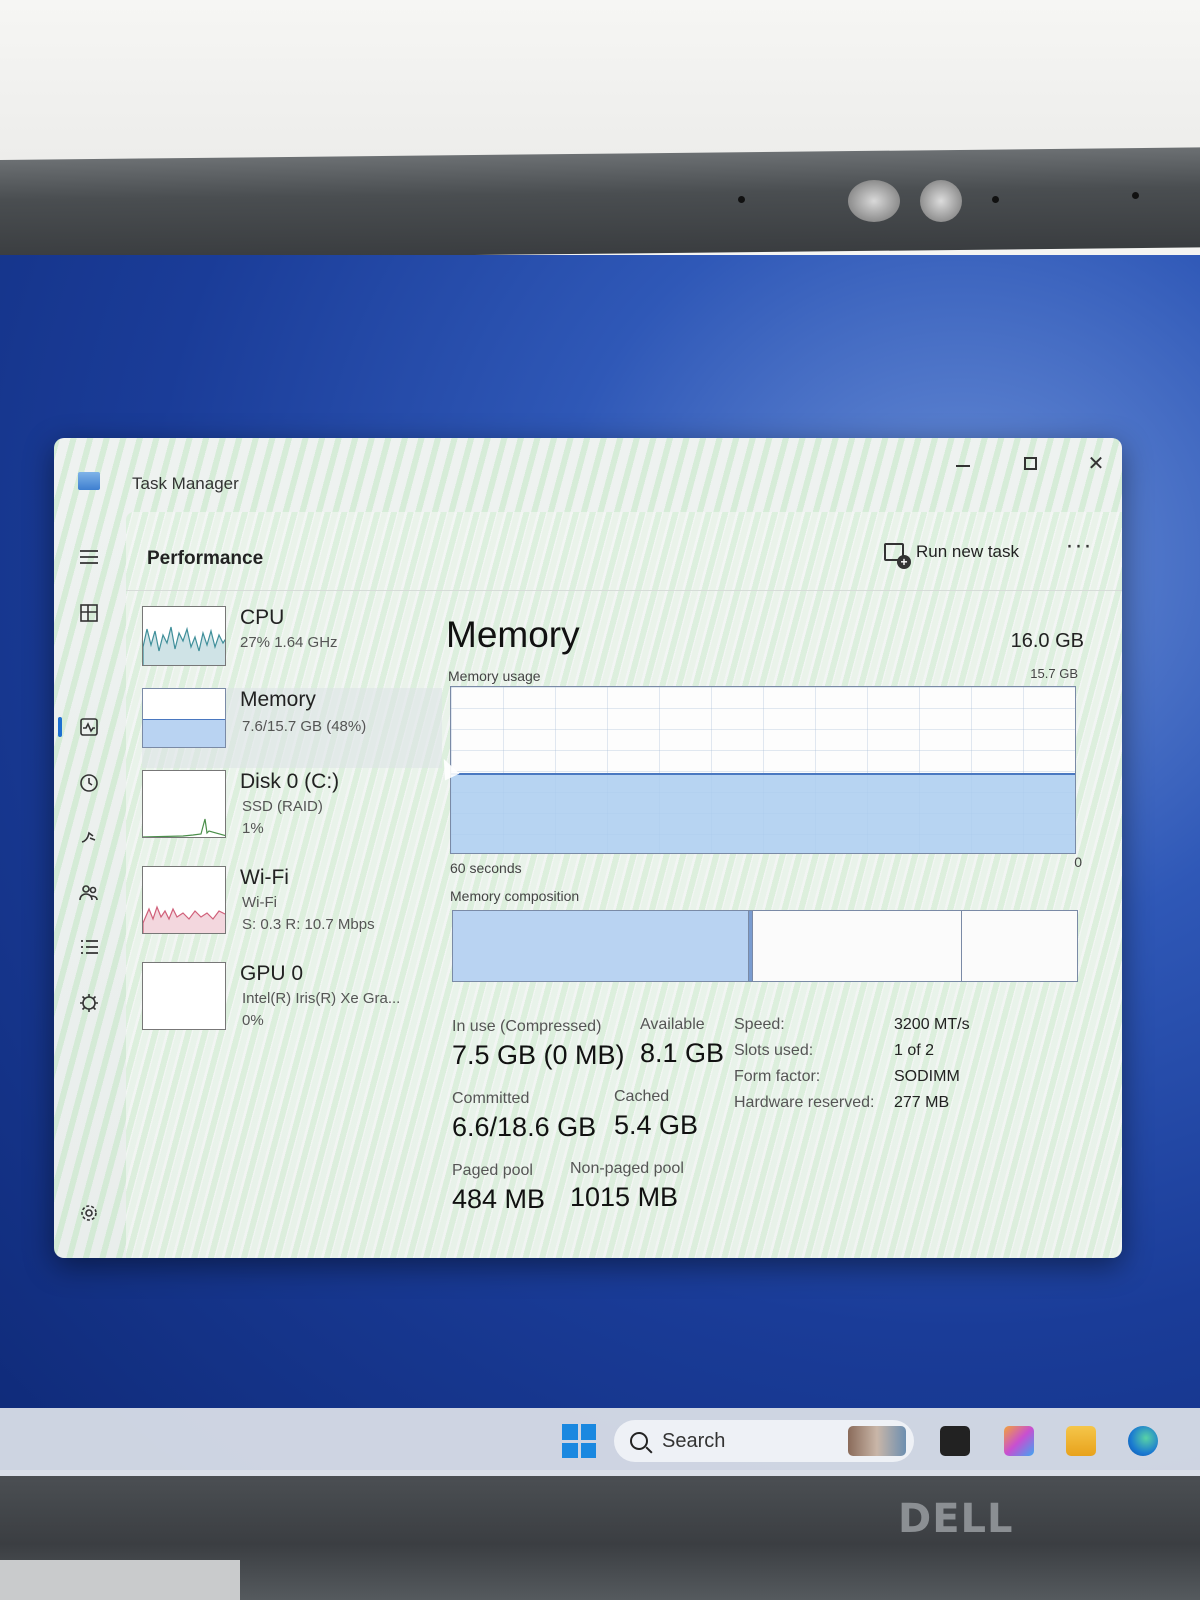 This screenshot has width=1200, height=1600. What do you see at coordinates (308, 924) in the screenshot?
I see `device-detail: S: 0.3 R: 10.7 Mbps` at bounding box center [308, 924].